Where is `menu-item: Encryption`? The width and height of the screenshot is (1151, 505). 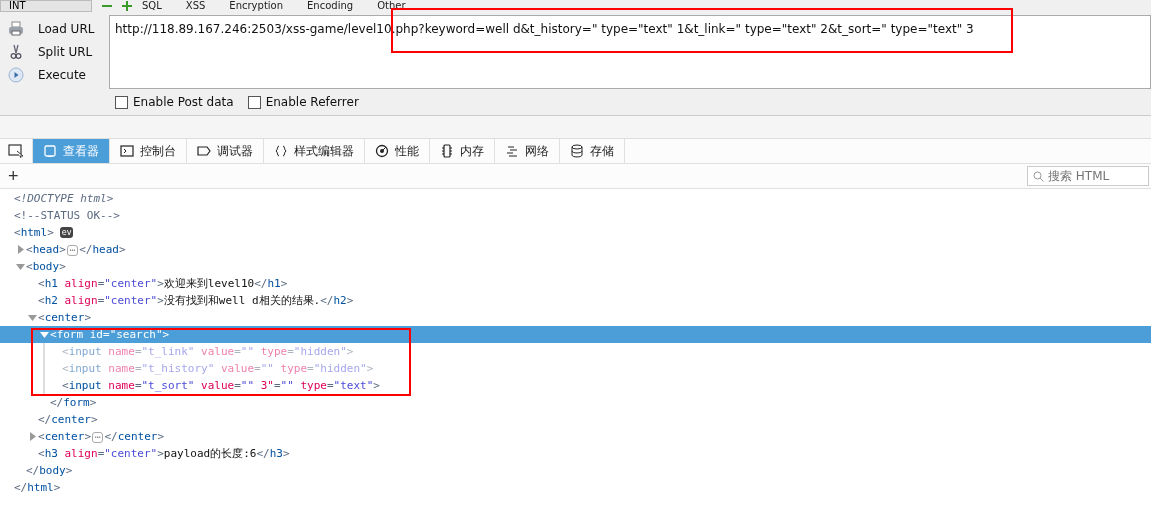 menu-item: Encryption is located at coordinates (256, 6).